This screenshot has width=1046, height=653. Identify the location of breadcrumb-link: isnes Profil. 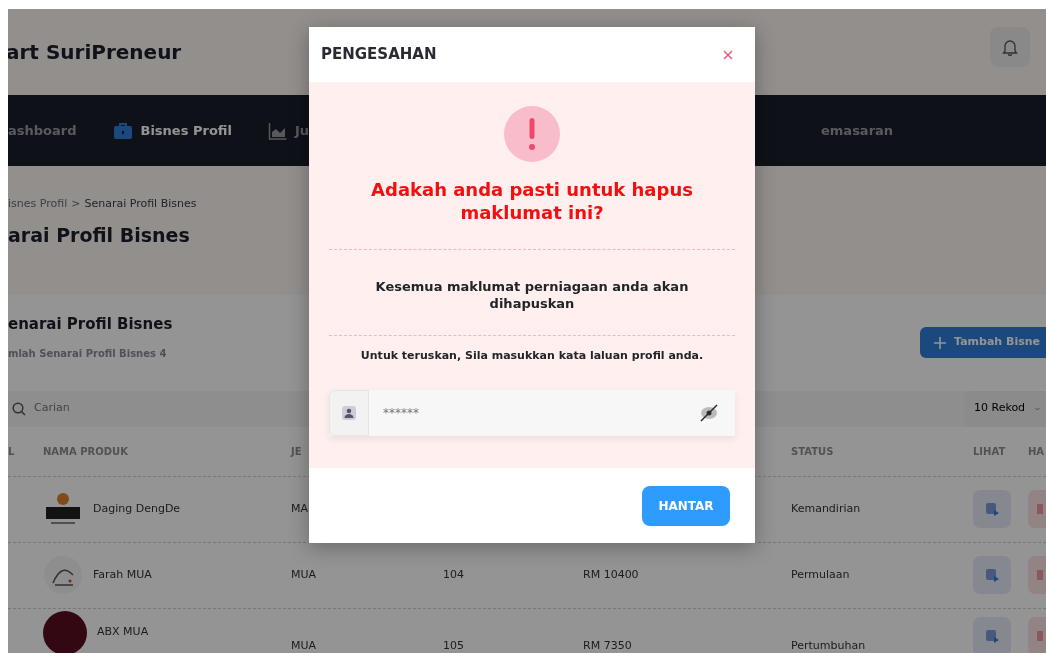
(38, 204).